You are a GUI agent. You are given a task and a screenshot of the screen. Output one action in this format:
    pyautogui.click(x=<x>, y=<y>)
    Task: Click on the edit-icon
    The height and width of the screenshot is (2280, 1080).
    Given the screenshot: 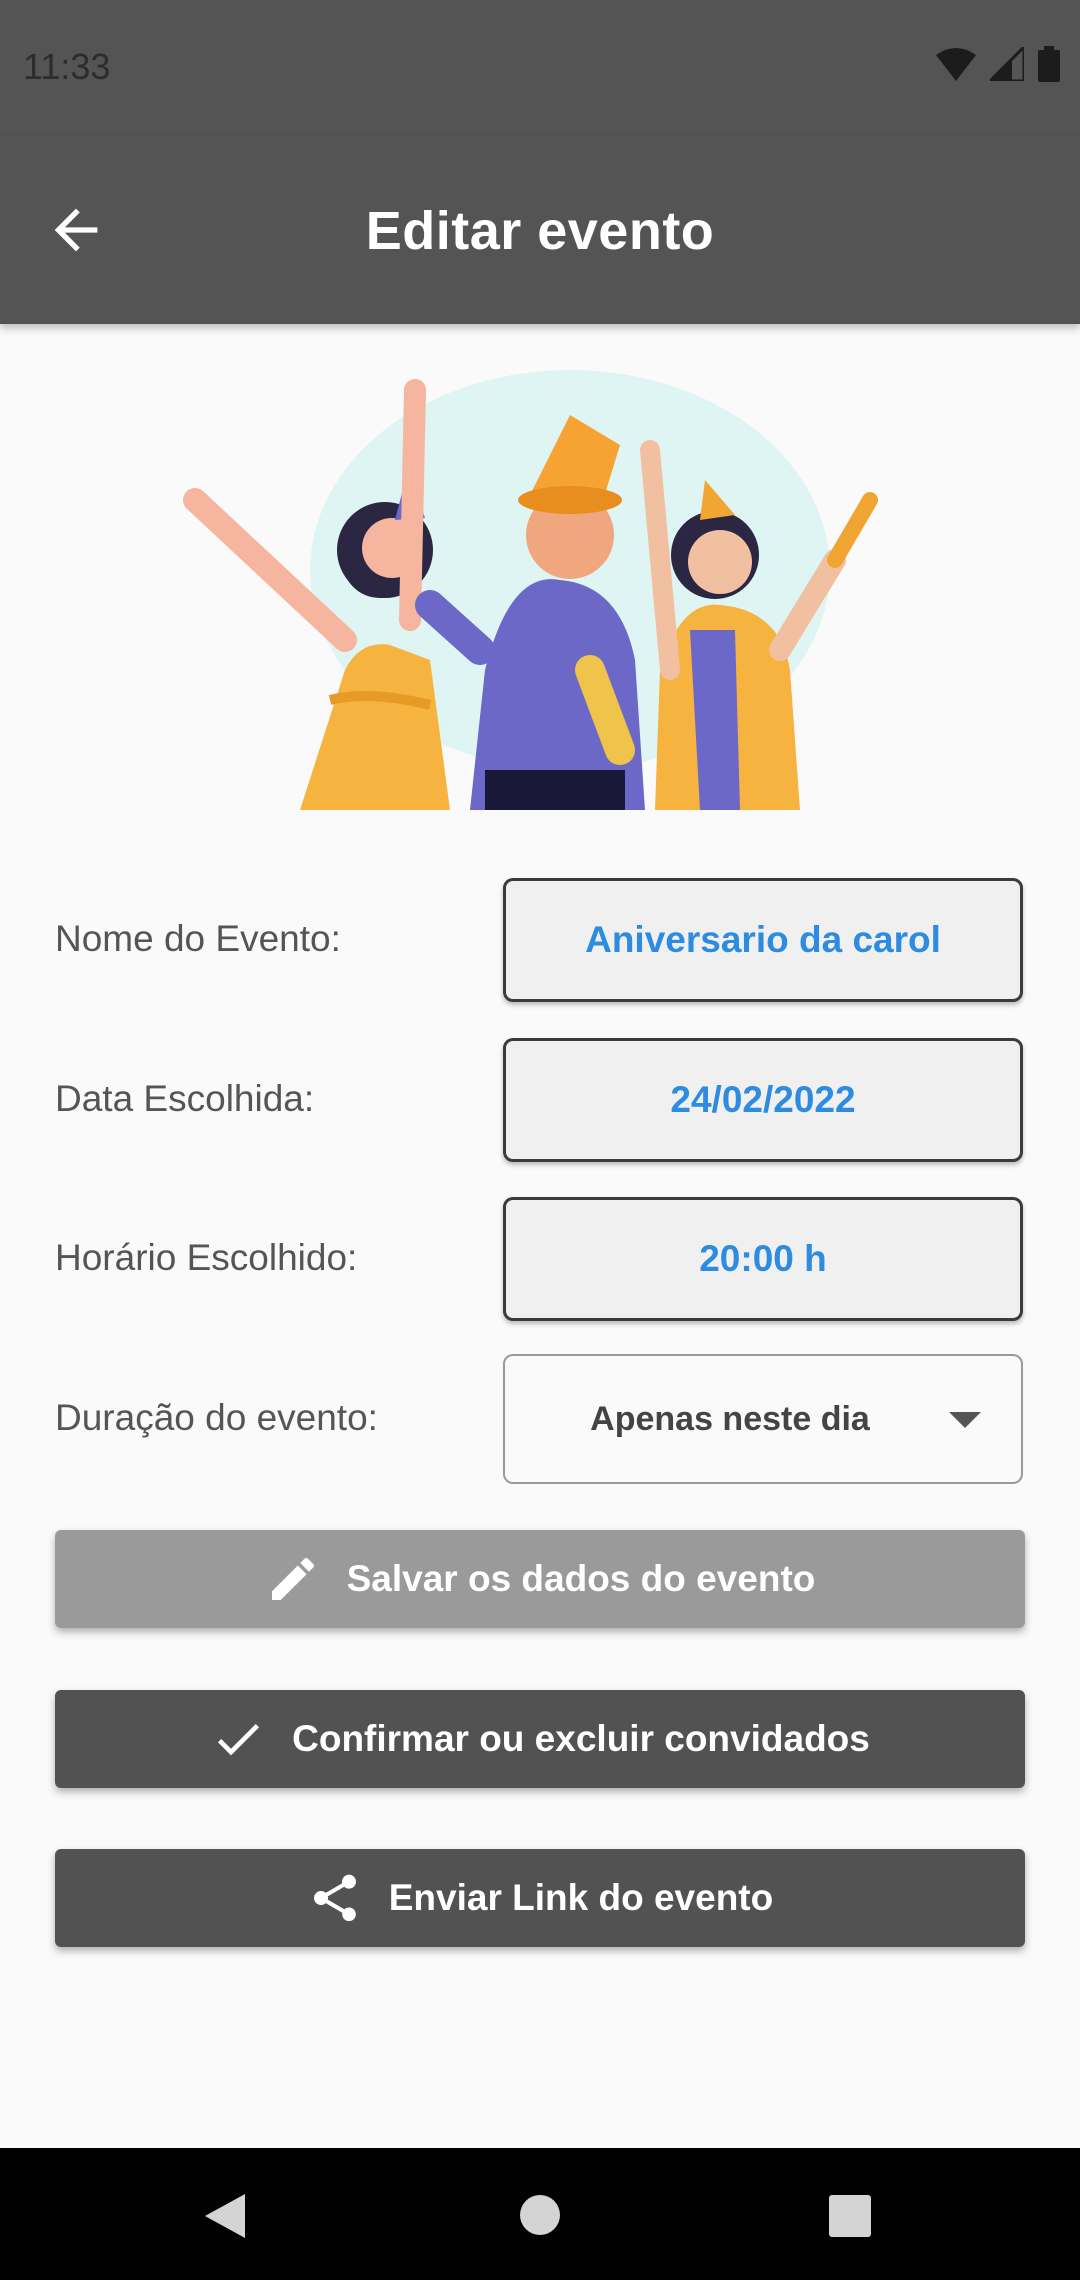 What is the action you would take?
    pyautogui.click(x=292, y=1578)
    